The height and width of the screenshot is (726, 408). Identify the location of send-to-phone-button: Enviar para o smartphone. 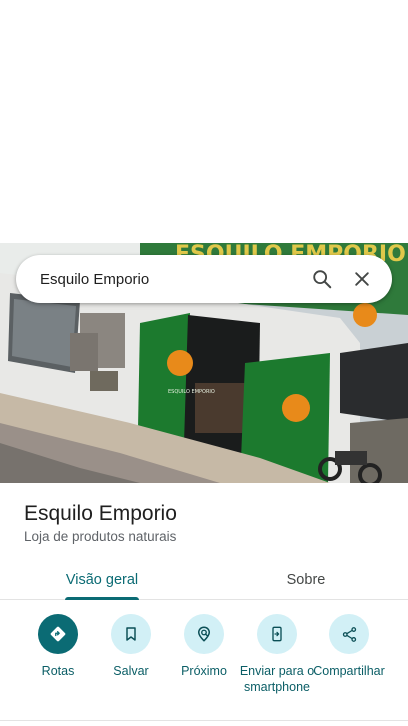
(277, 654).